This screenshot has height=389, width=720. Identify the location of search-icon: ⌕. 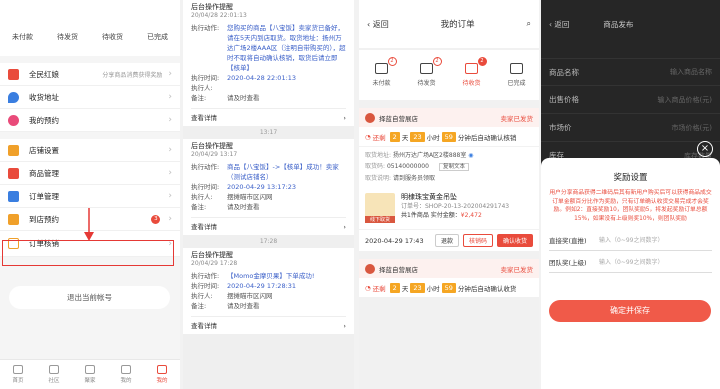
(529, 24).